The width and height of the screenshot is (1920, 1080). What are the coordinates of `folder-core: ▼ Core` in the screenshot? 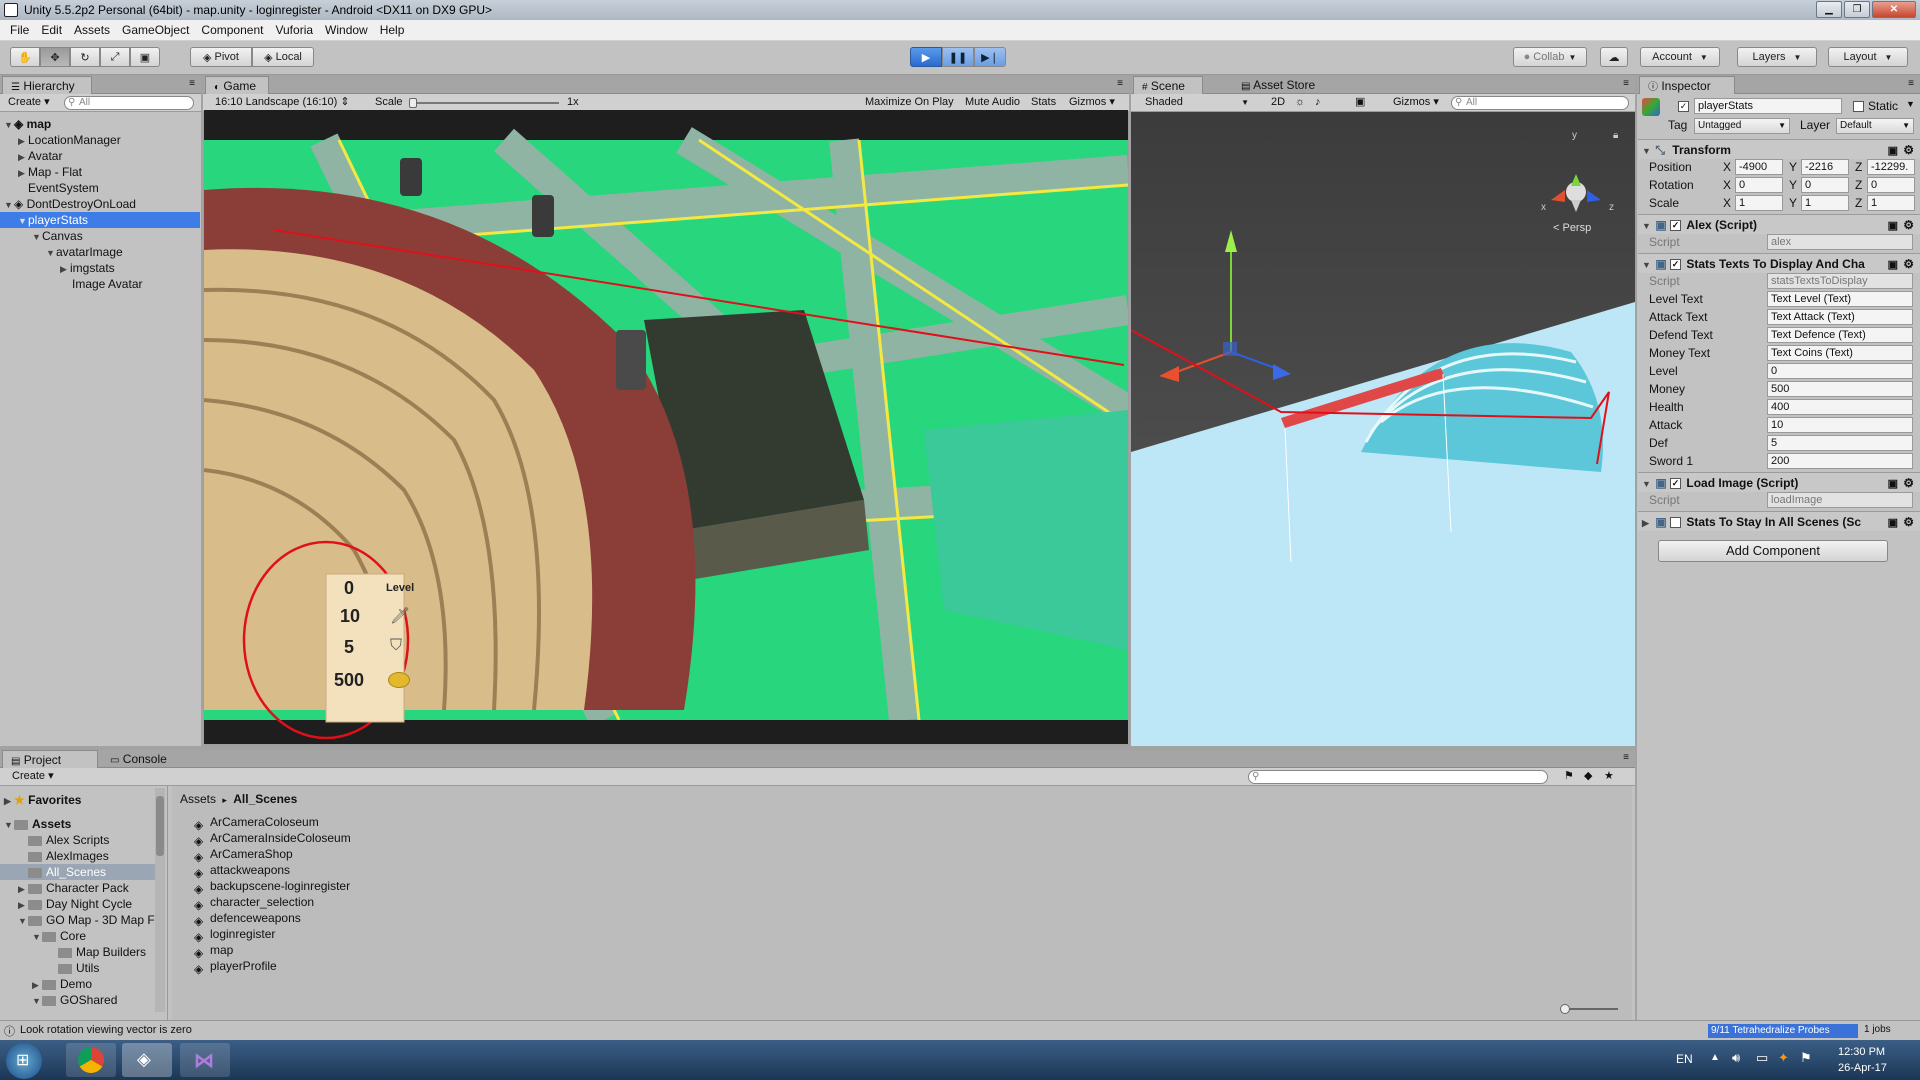 It's located at (59, 936).